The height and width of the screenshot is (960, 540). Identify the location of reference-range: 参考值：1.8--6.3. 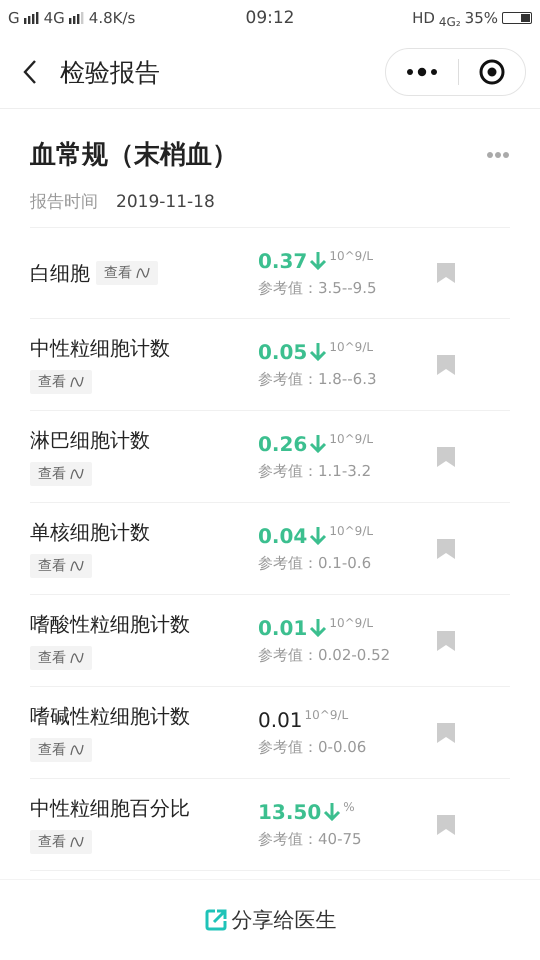
(318, 379).